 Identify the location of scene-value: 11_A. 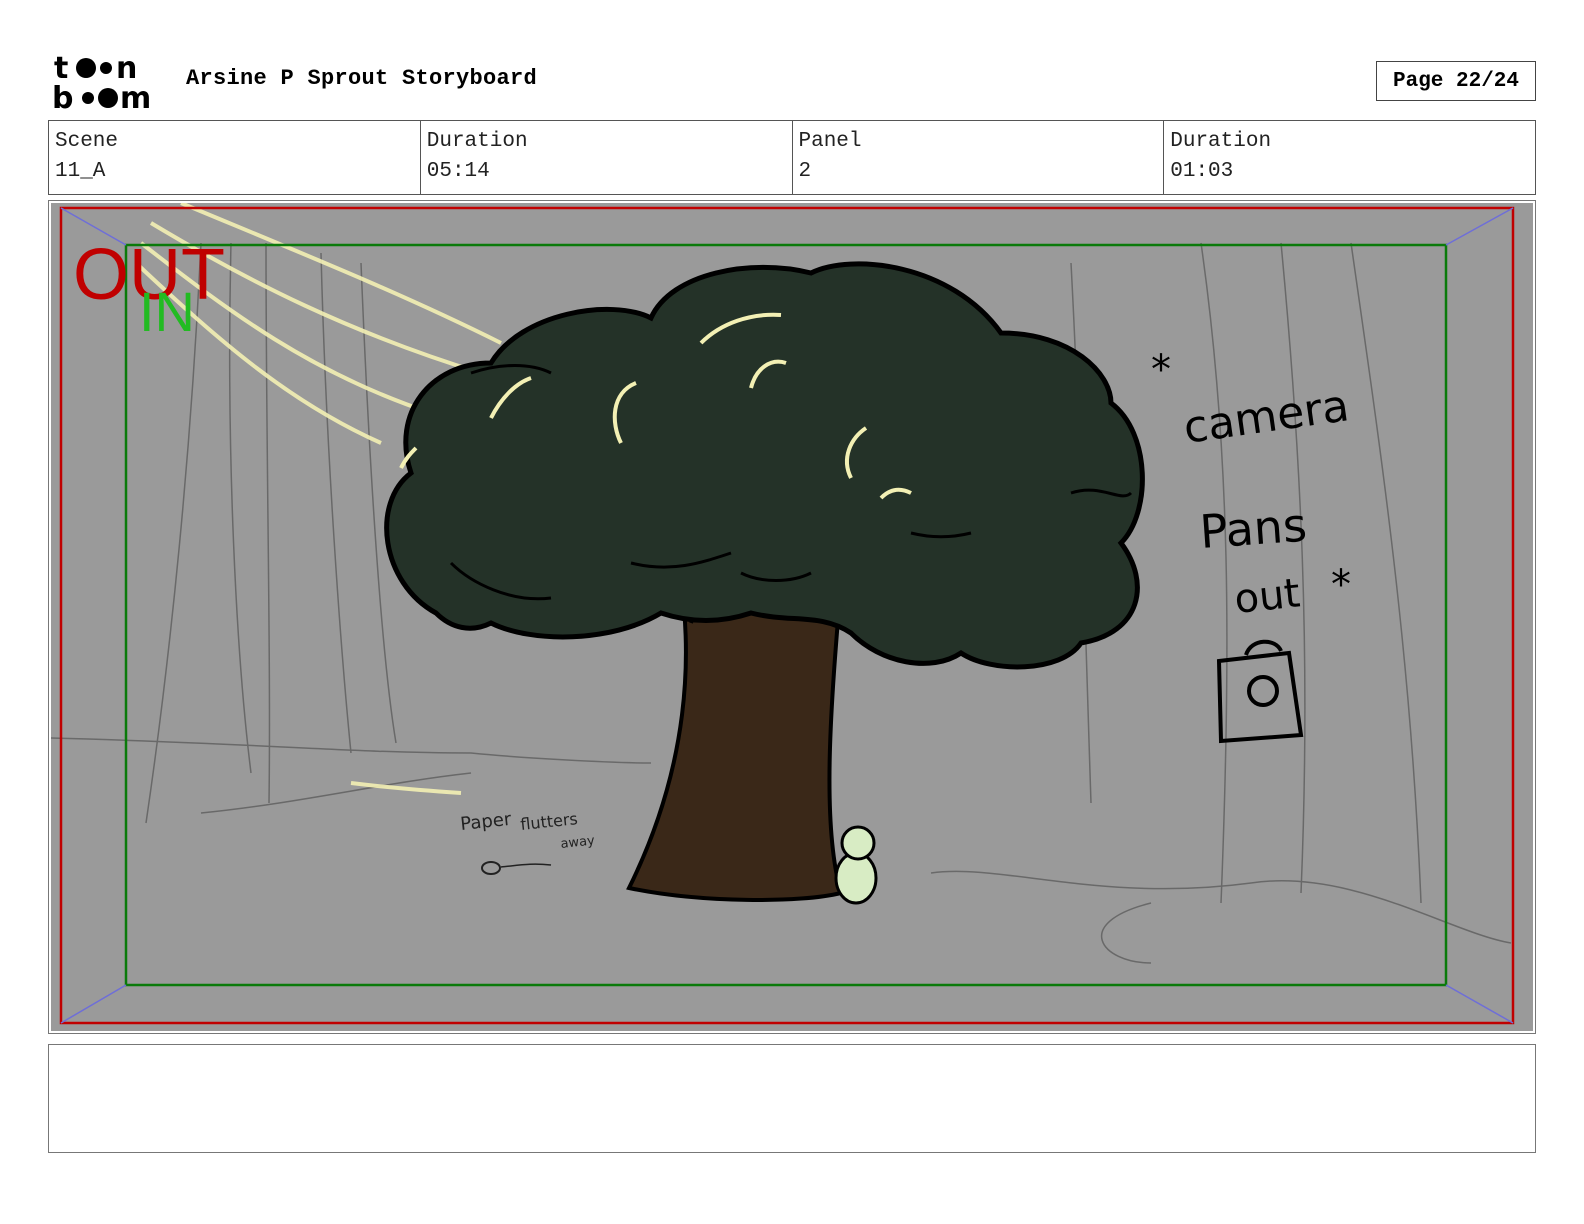
(80, 171).